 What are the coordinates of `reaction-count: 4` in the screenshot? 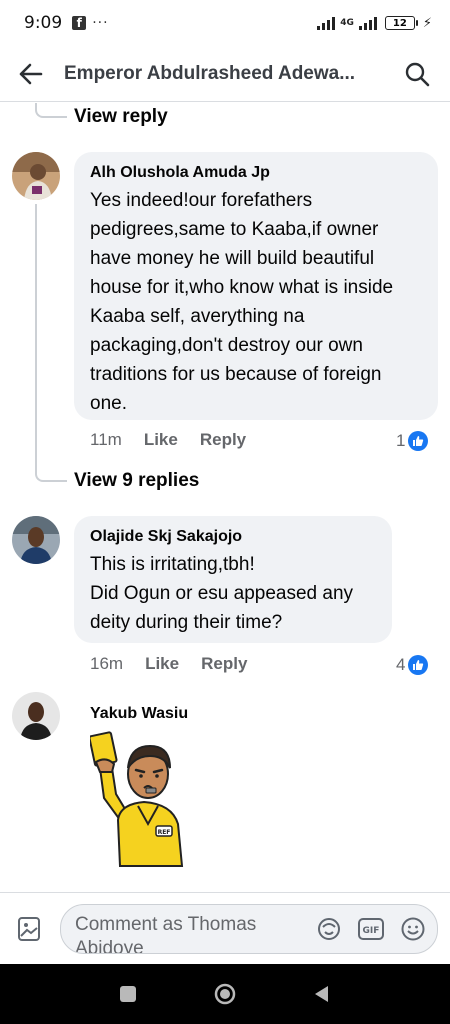 It's located at (412, 665).